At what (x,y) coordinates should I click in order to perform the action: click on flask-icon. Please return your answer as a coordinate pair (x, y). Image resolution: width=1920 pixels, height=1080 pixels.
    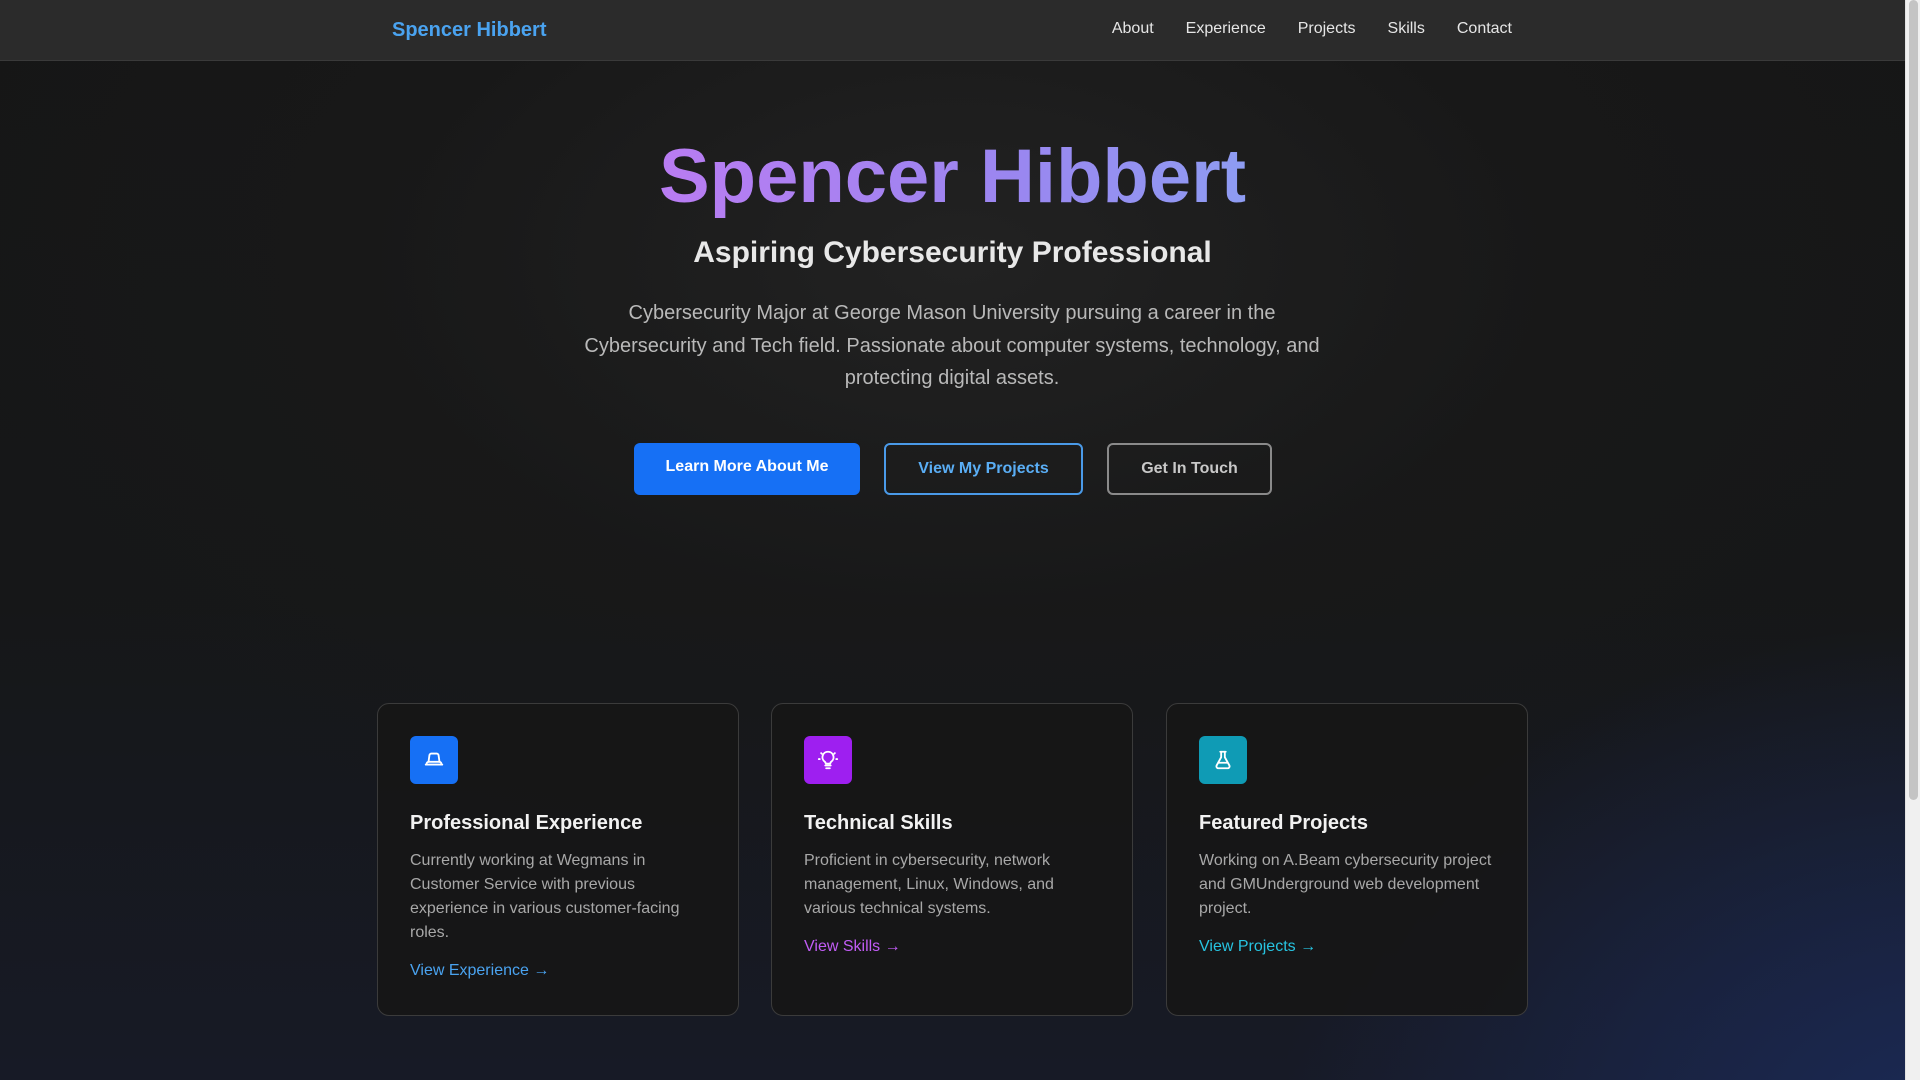
    Looking at the image, I should click on (1223, 760).